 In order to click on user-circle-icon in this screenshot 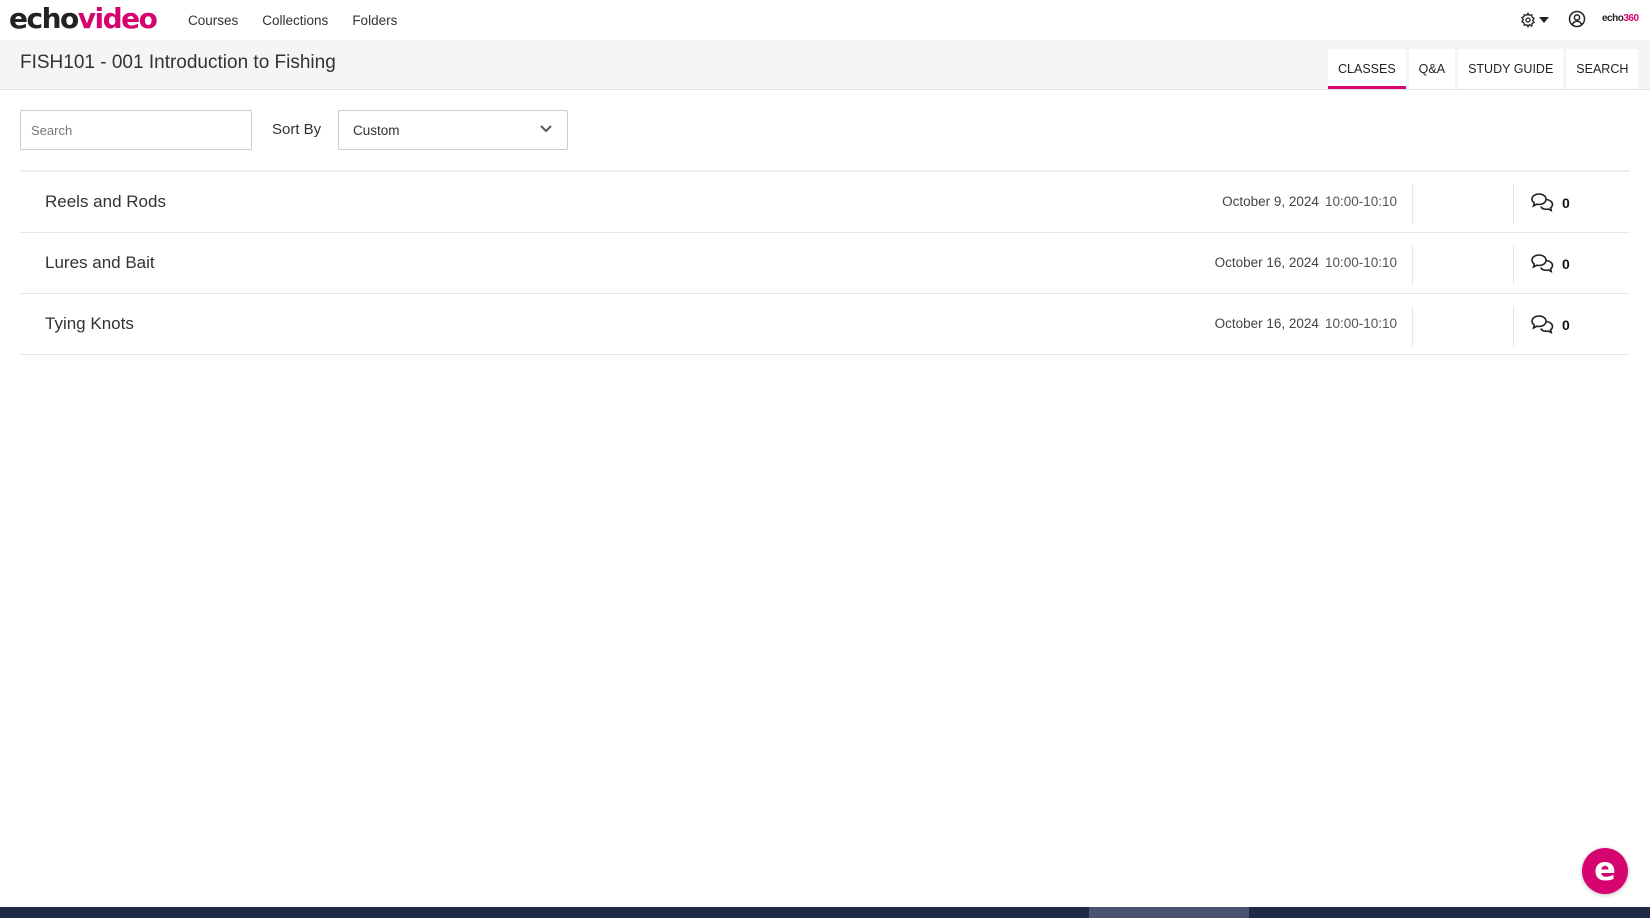, I will do `click(1577, 19)`.